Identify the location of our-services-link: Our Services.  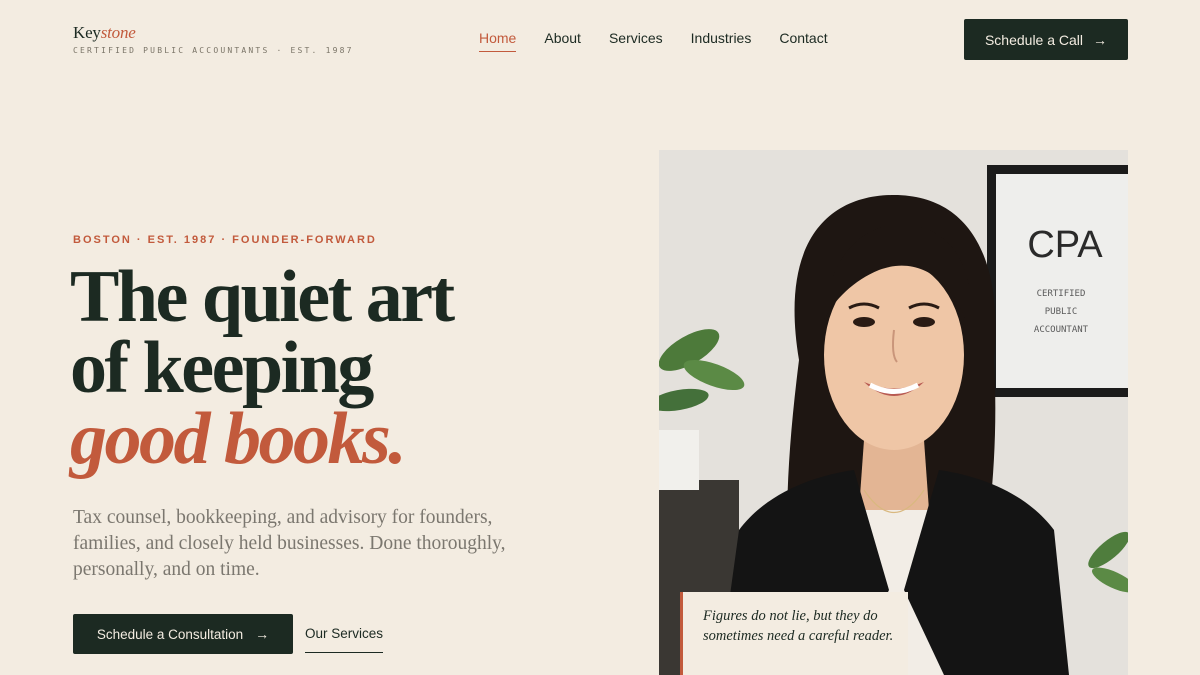
(344, 639).